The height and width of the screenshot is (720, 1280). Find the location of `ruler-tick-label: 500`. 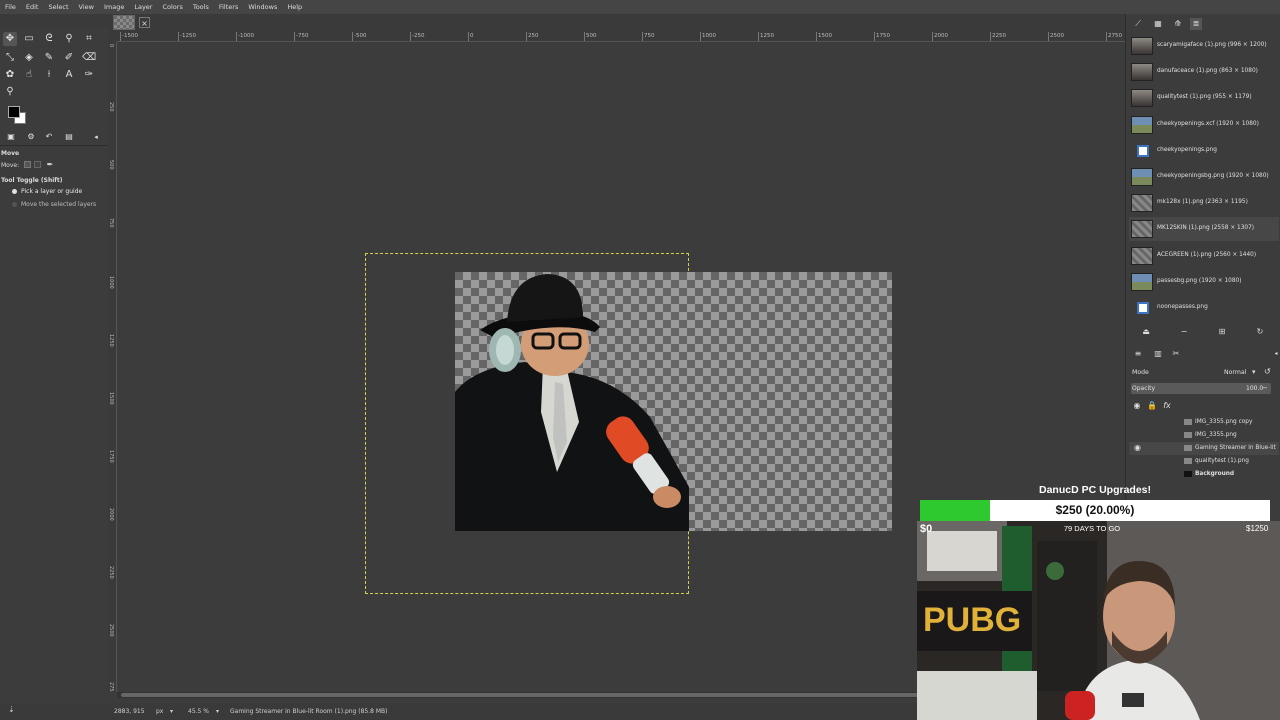

ruler-tick-label: 500 is located at coordinates (591, 36).